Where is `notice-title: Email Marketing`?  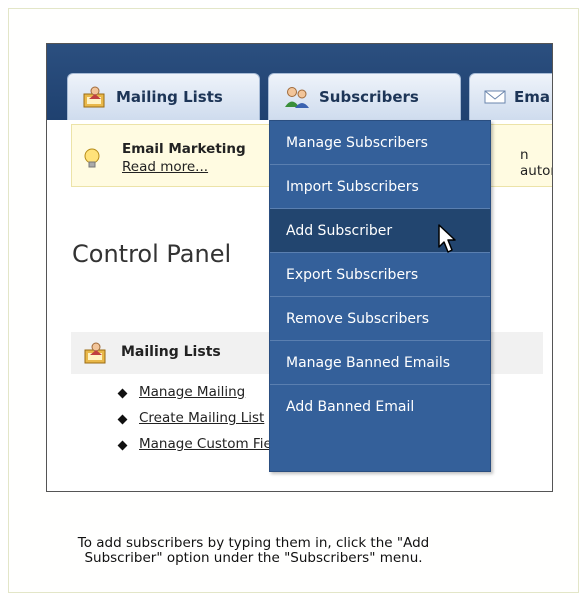 notice-title: Email Marketing is located at coordinates (184, 149).